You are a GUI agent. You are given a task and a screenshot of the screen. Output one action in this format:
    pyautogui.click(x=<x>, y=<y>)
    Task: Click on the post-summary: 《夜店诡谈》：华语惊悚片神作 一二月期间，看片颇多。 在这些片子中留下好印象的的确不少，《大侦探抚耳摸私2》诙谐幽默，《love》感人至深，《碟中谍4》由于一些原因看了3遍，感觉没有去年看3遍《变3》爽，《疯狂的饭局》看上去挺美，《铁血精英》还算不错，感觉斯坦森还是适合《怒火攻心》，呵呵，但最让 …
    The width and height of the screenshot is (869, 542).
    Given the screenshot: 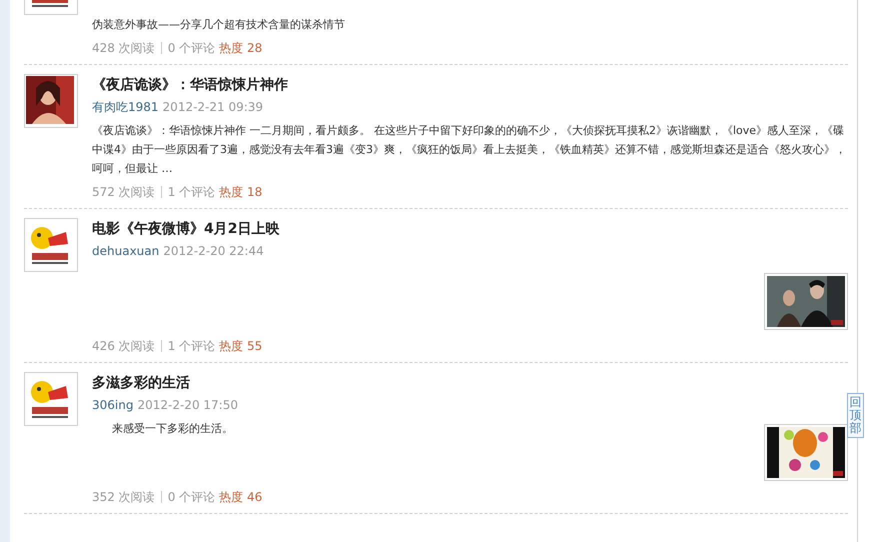 What is the action you would take?
    pyautogui.click(x=469, y=150)
    